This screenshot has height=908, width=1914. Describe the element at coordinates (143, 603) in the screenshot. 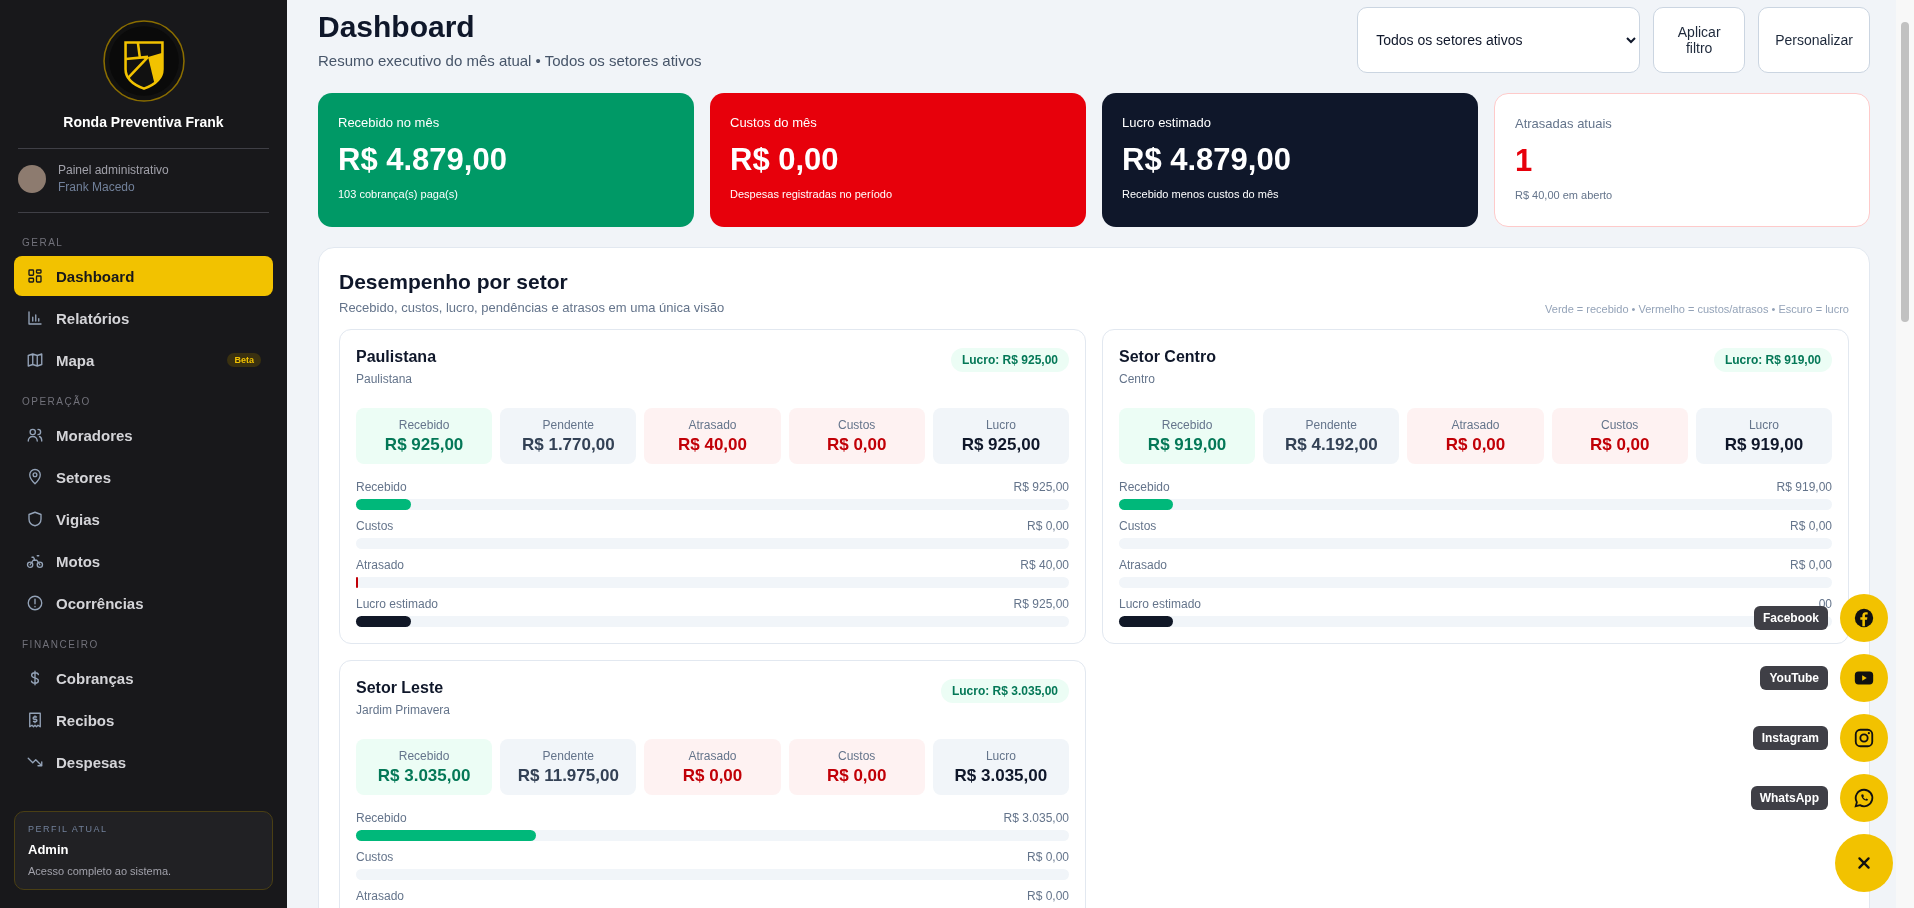

I see `nav-item: Ocorrências` at that location.